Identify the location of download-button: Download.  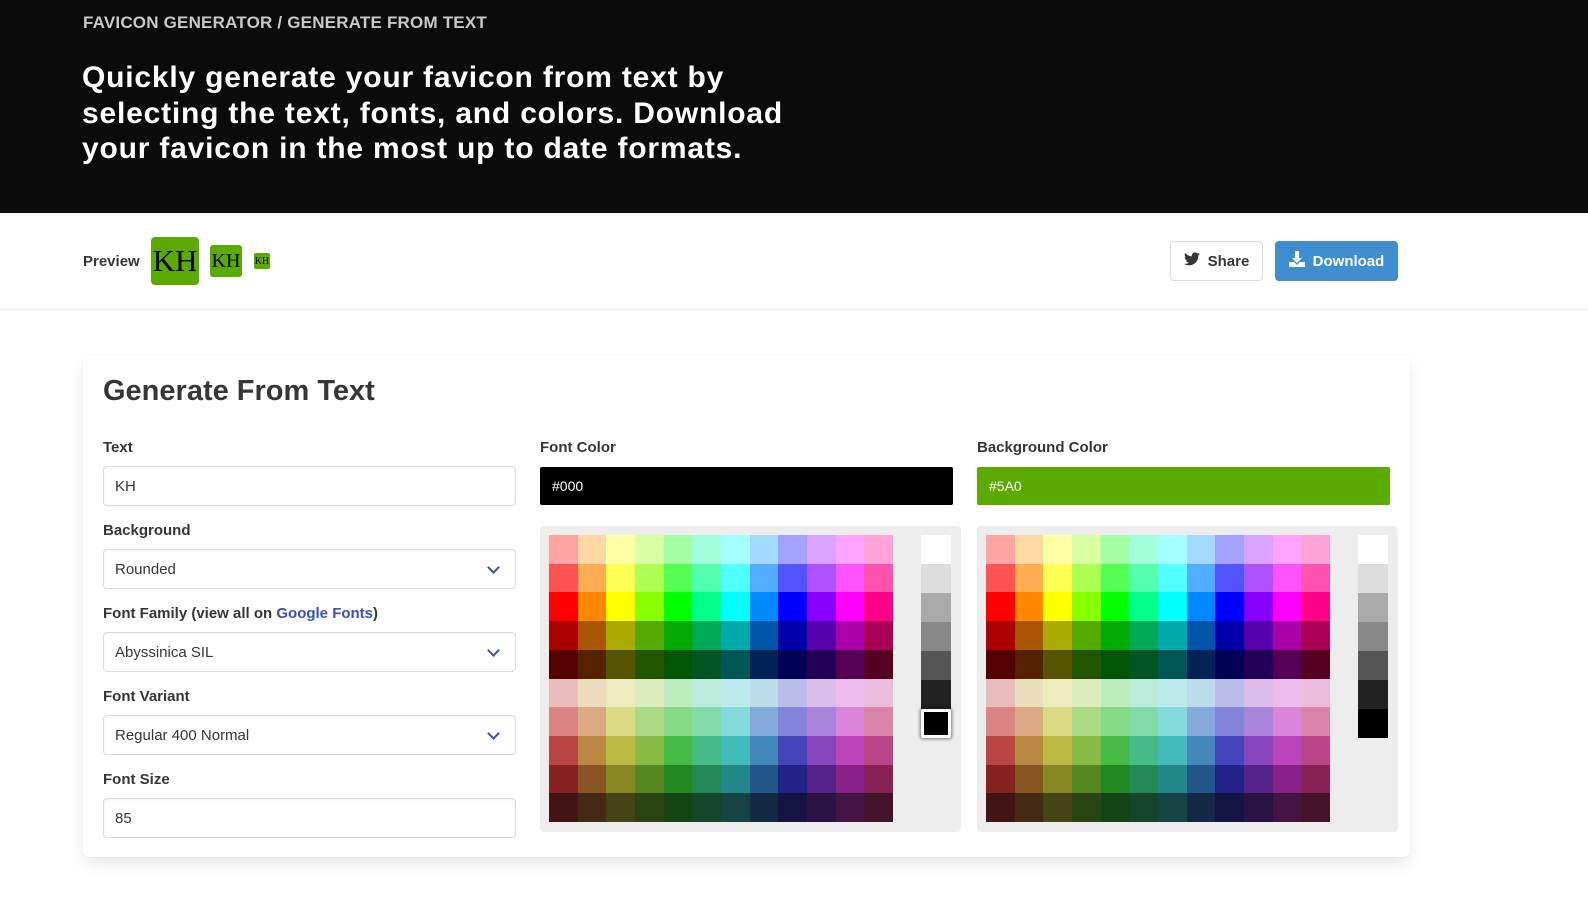
(1336, 261).